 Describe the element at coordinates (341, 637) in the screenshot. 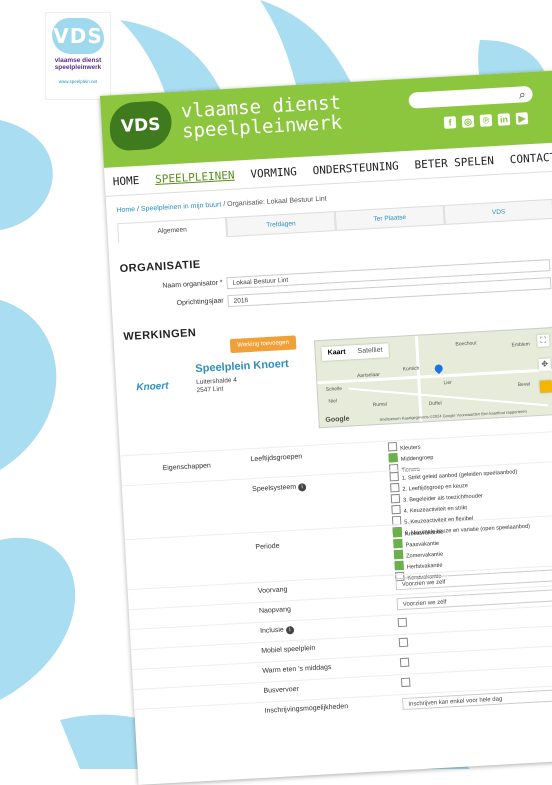

I see `row-mobiel` at that location.